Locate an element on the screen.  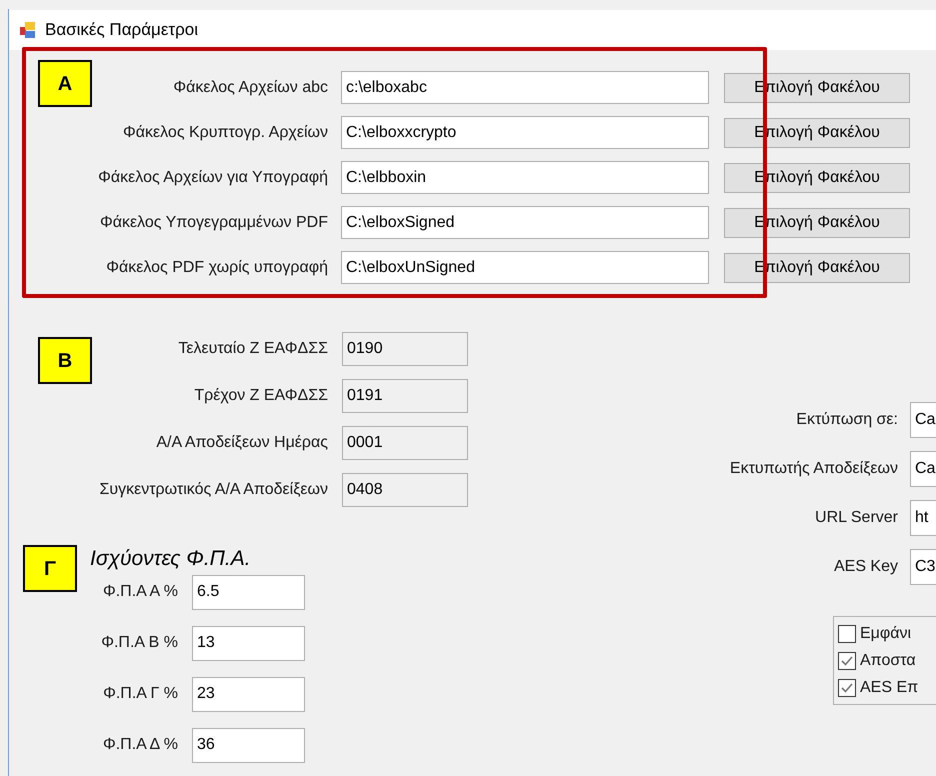
annotation-label: Α is located at coordinates (65, 83).